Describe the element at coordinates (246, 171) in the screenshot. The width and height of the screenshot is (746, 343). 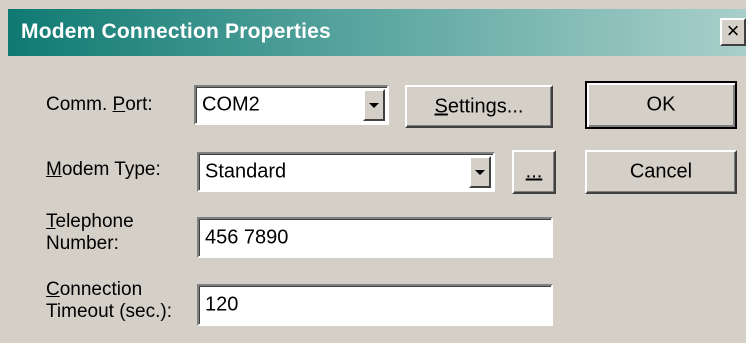
I see `modem-type-value: Standard` at that location.